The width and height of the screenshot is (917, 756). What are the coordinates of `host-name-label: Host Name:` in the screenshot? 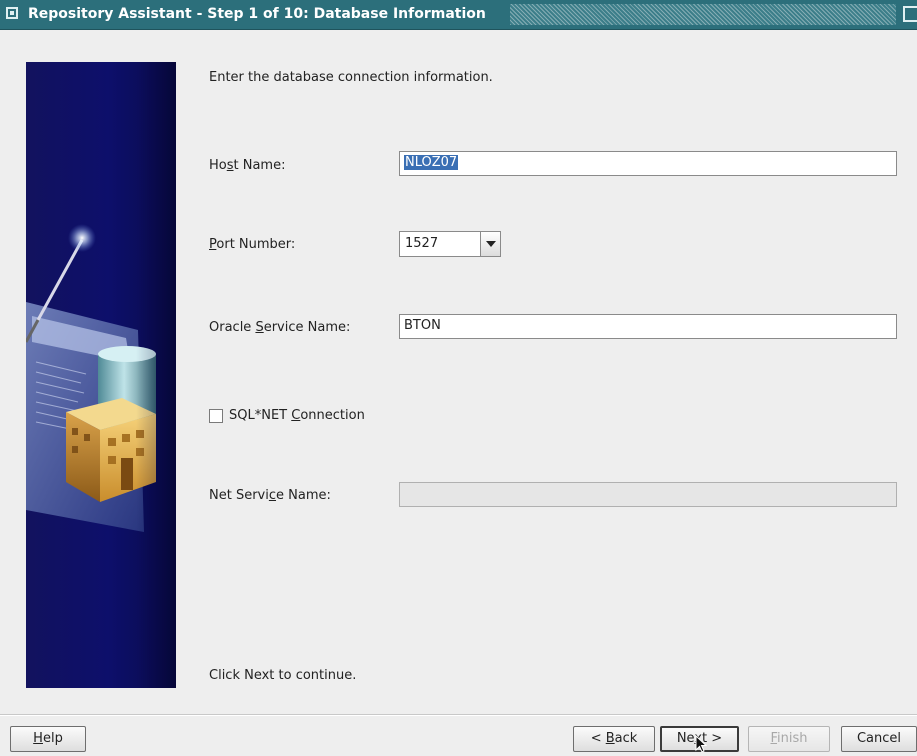 It's located at (247, 165).